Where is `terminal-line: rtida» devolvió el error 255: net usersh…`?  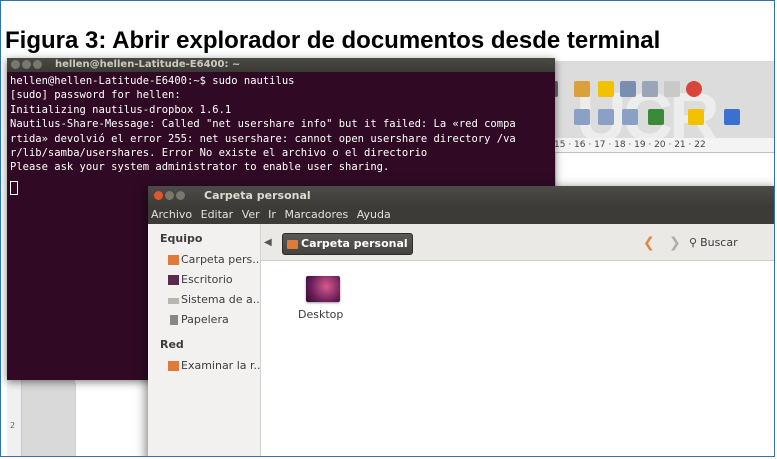
terminal-line: rtida» devolvió el error 255: net usersh… is located at coordinates (263, 138).